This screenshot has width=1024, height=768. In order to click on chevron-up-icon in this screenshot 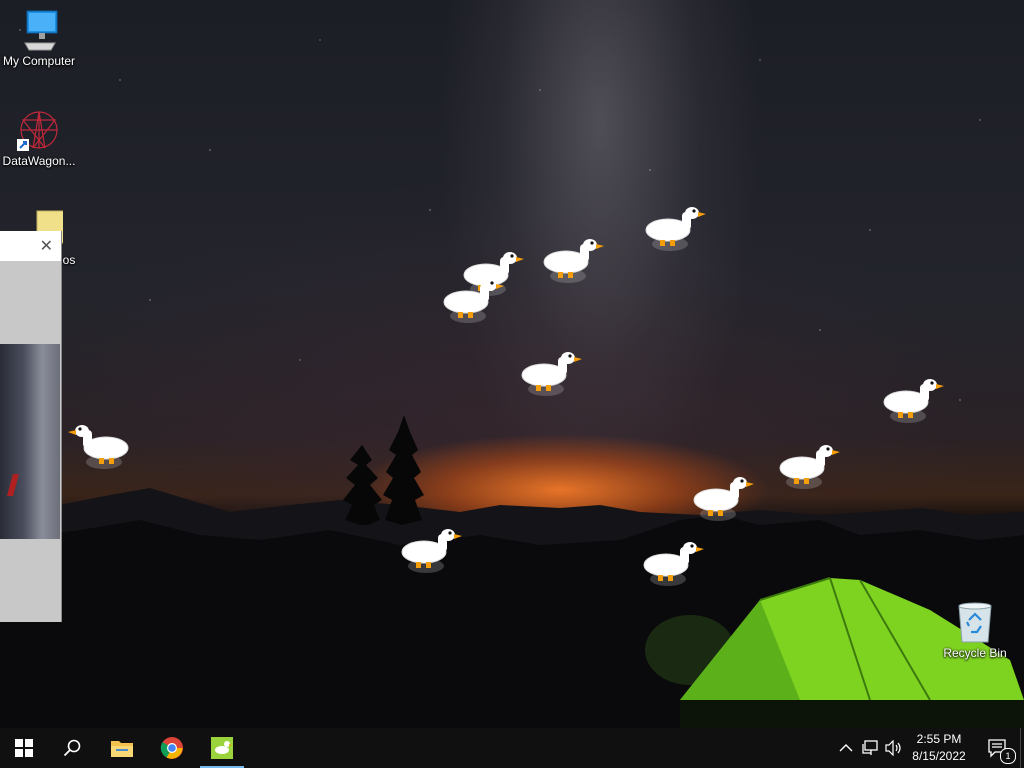, I will do `click(846, 748)`.